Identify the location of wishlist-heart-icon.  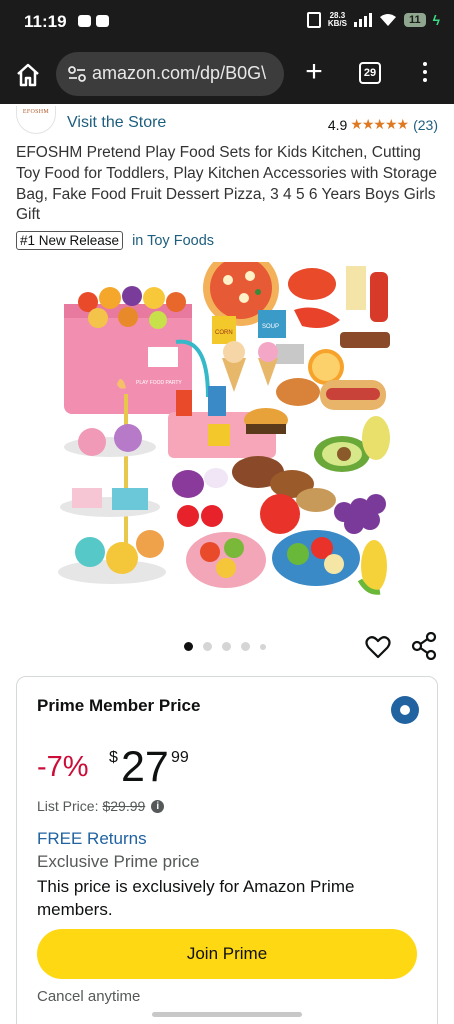
(378, 647).